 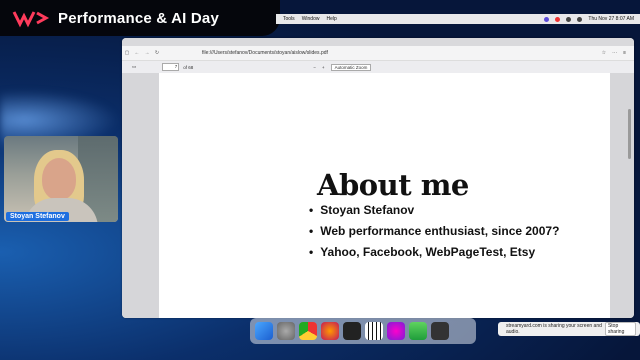 What do you see at coordinates (264, 331) in the screenshot?
I see `finder-icon` at bounding box center [264, 331].